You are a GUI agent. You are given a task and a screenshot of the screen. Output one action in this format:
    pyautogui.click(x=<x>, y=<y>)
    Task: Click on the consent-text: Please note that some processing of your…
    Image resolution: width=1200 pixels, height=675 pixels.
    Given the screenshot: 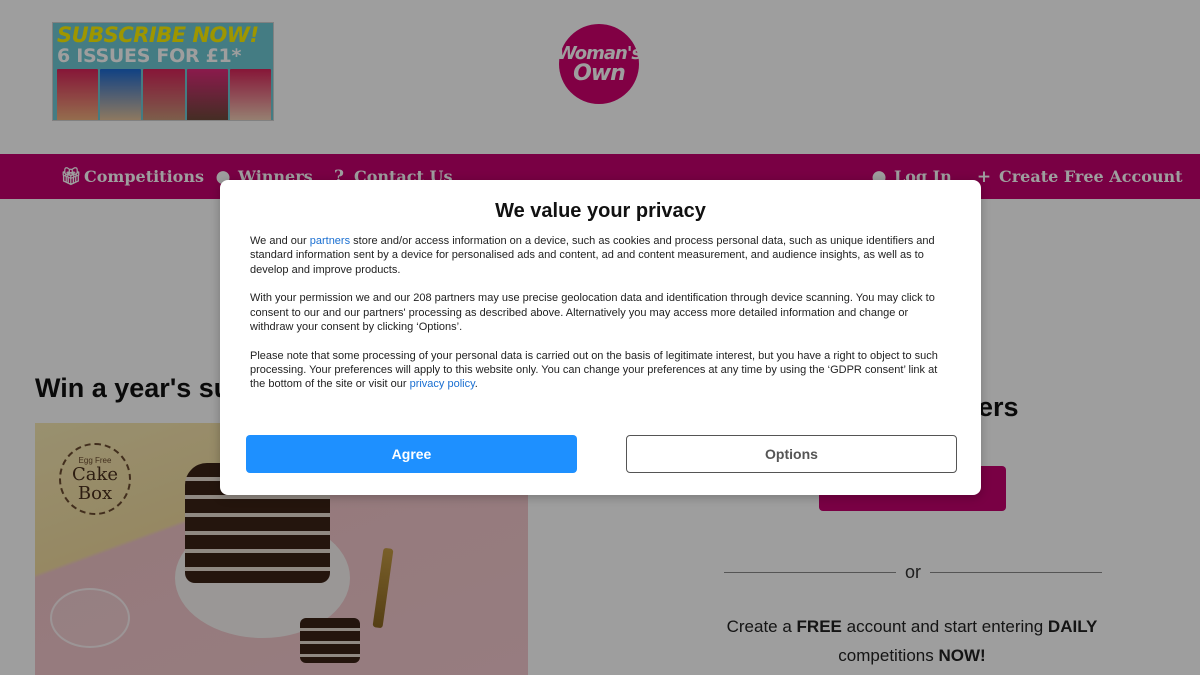 What is the action you would take?
    pyautogui.click(x=594, y=370)
    